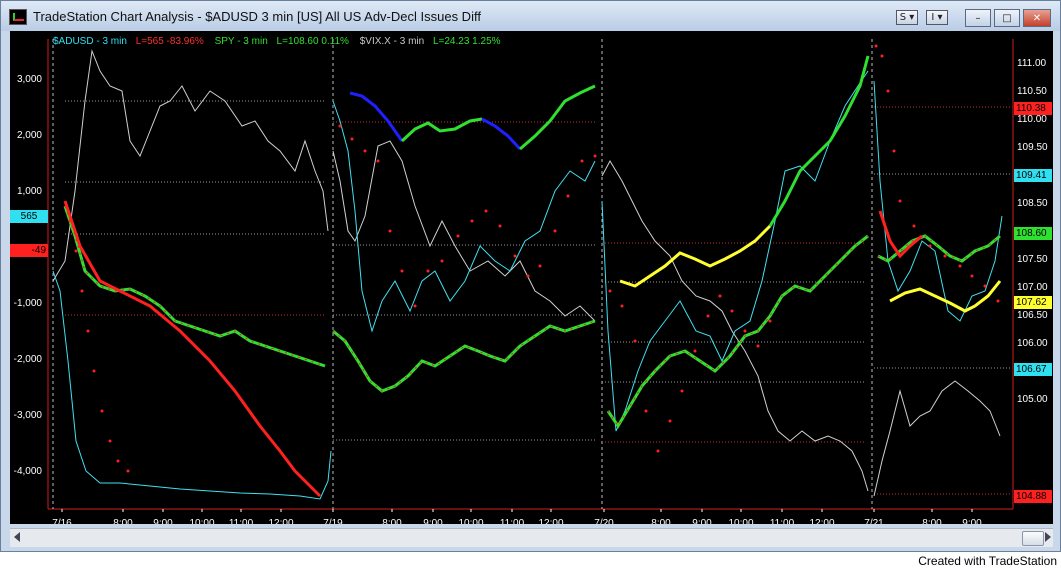 Image resolution: width=1061 pixels, height=568 pixels. Describe the element at coordinates (17, 537) in the screenshot. I see `scroll-left-arrow-icon` at that location.